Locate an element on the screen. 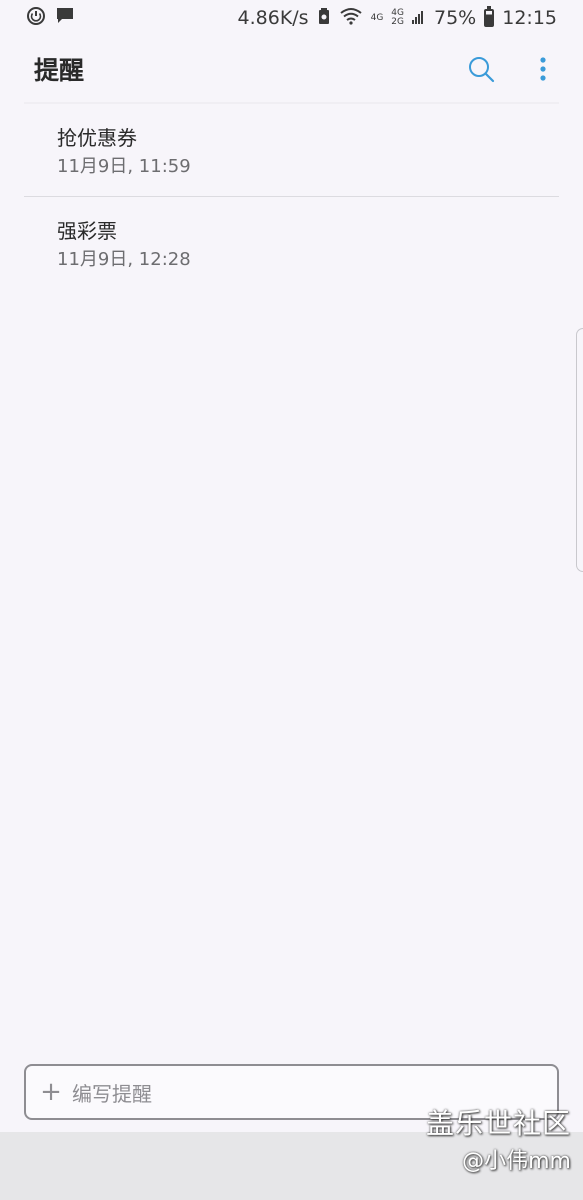  watermark: 盖乐世社区 @小伟mm is located at coordinates (498, 1144).